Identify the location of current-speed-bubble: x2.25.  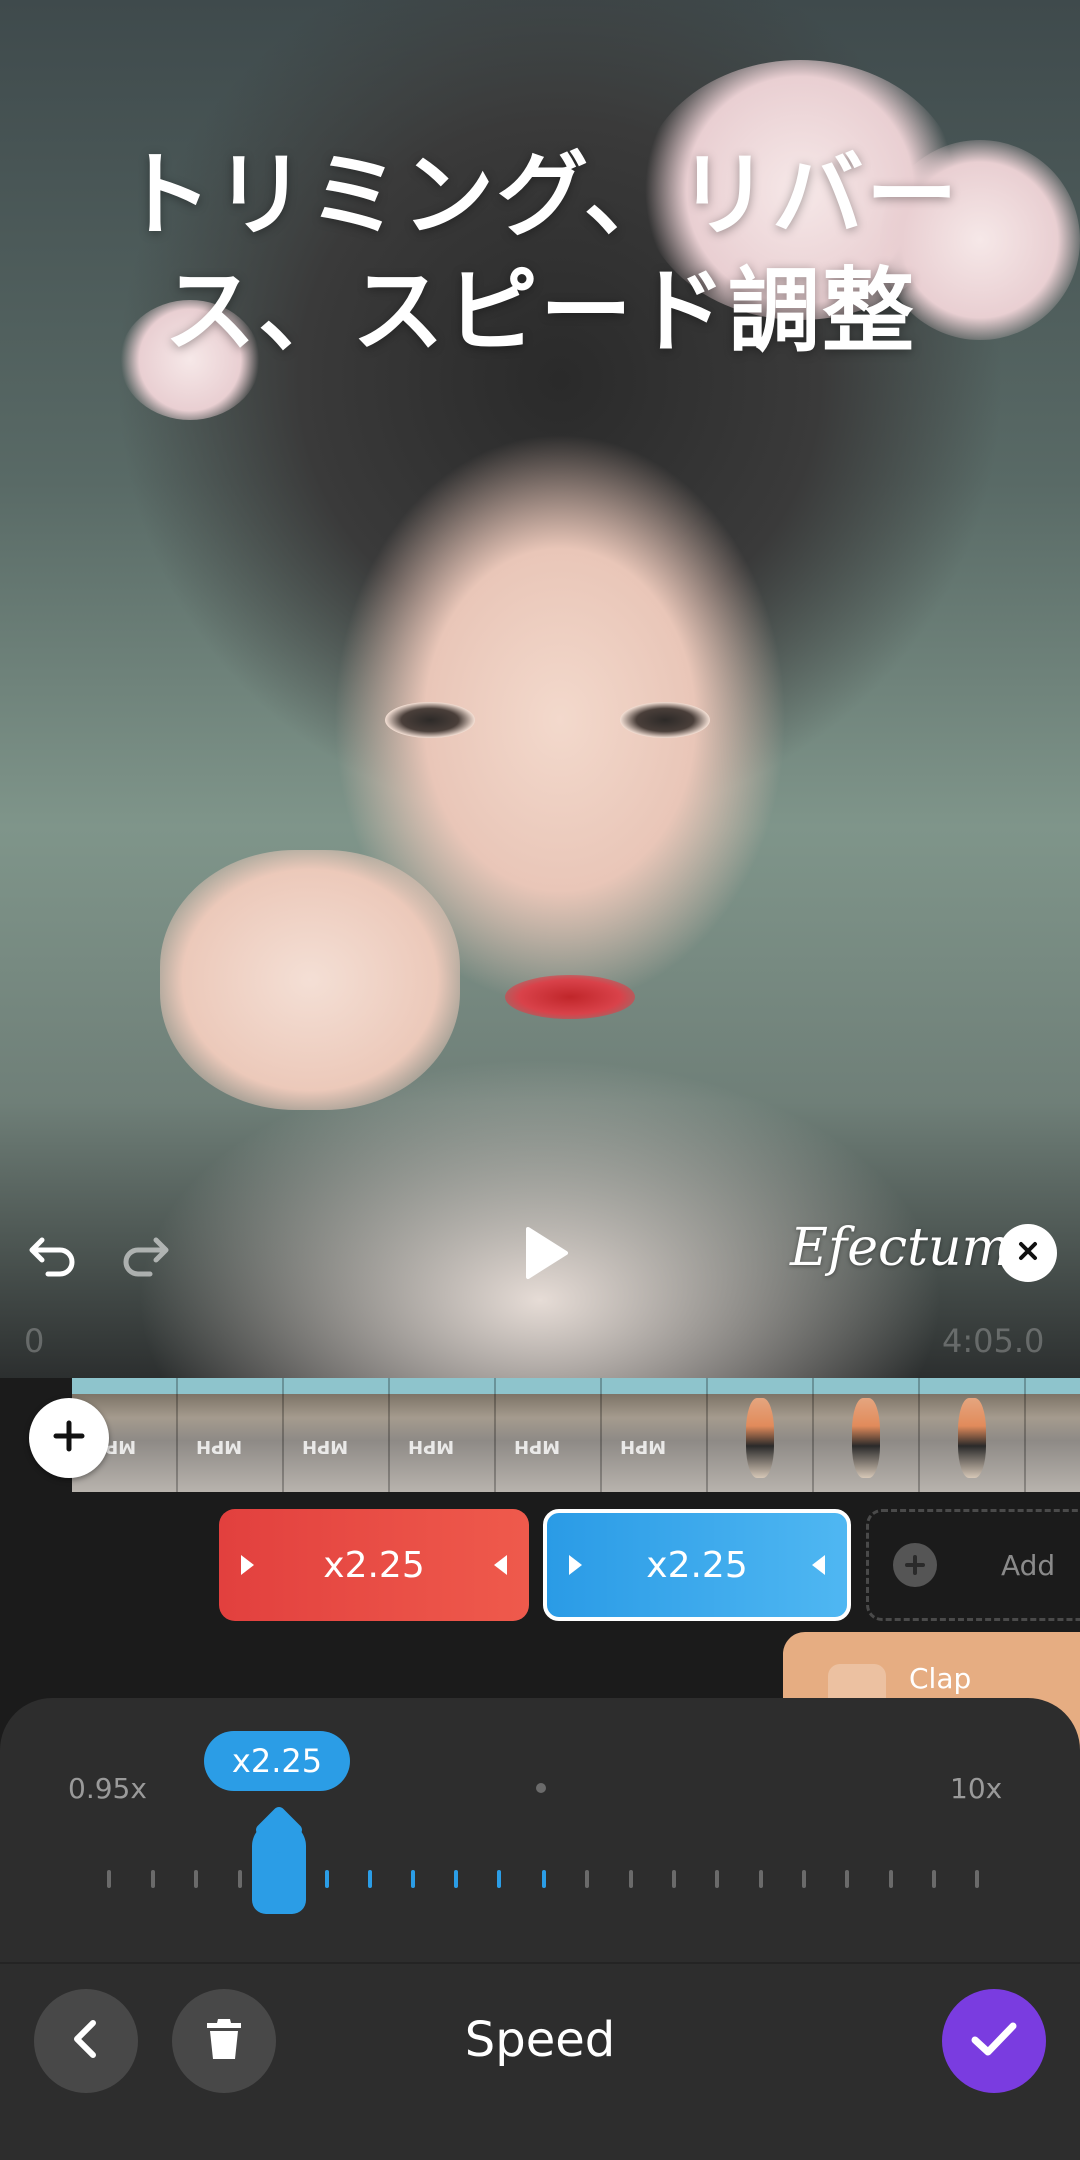
(277, 1761).